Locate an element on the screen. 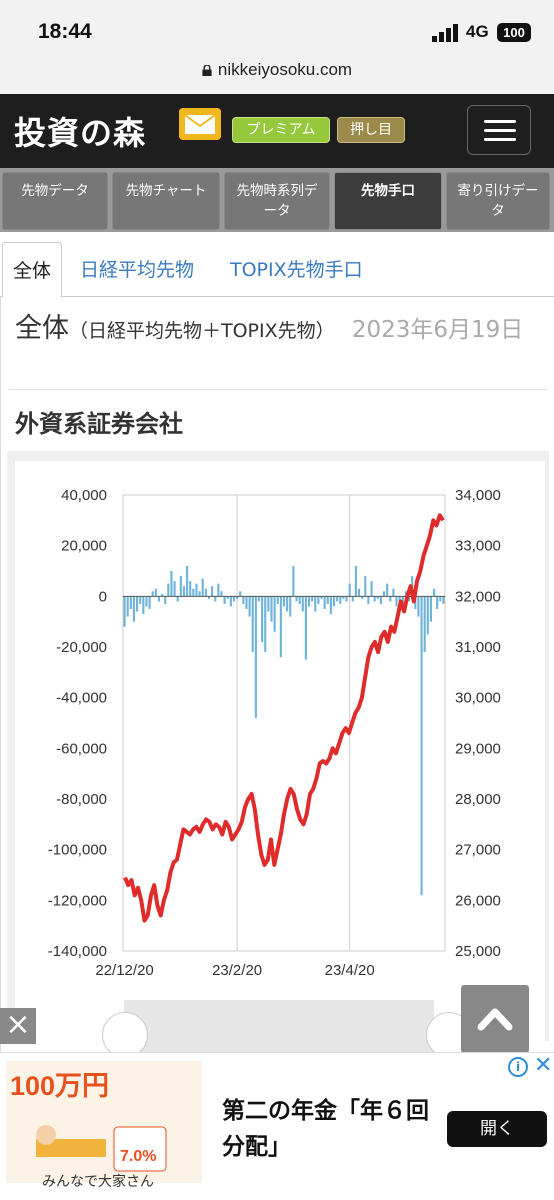  tab-futures-chart: 先物チャート is located at coordinates (166, 201).